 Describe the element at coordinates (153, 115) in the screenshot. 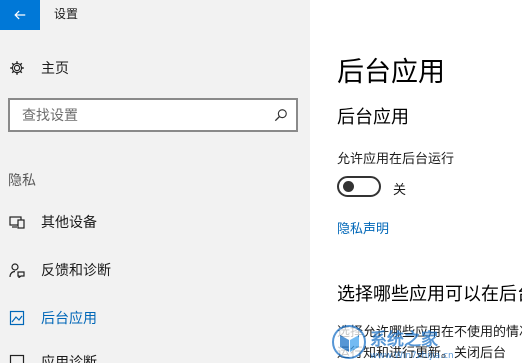

I see `search-input: 查找设置` at that location.